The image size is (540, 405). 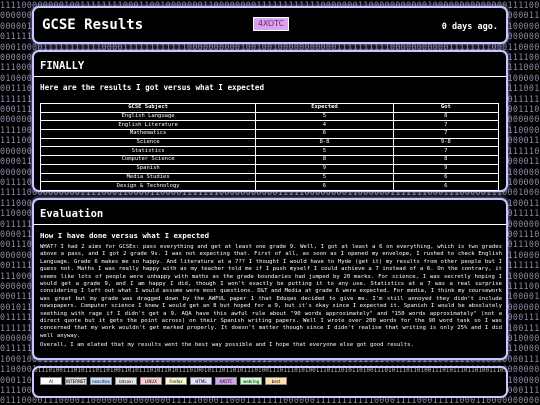 What do you see at coordinates (51, 381) in the screenshot?
I see `footer-badge-button: AI` at bounding box center [51, 381].